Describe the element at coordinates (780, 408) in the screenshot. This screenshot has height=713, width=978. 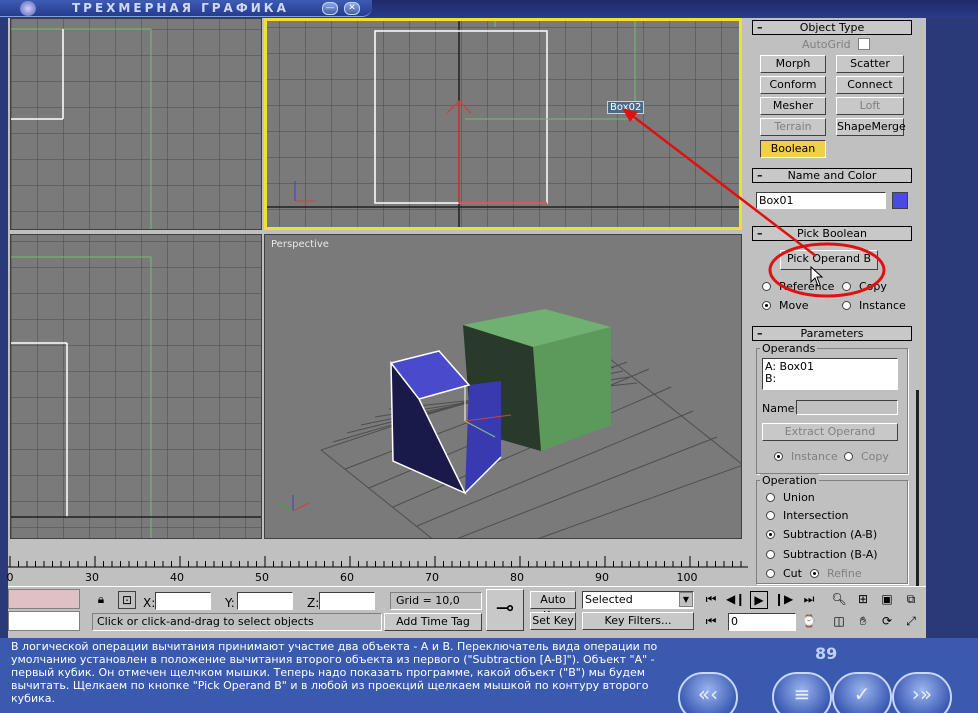
I see `operand-name-label: Name:` at that location.